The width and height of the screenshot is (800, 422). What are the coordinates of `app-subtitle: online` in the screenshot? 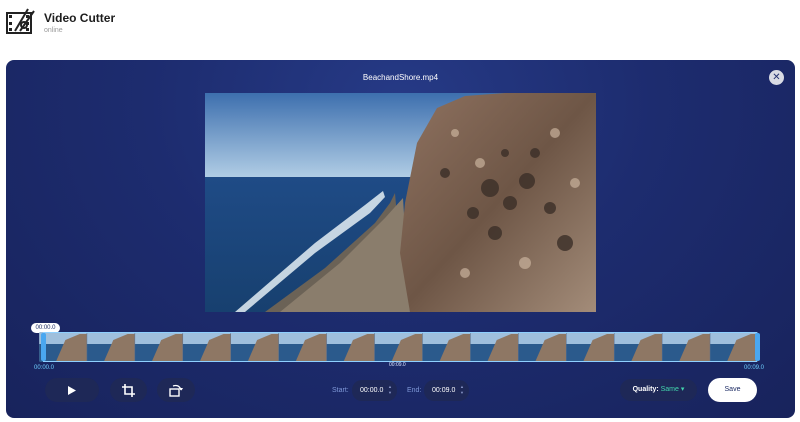 It's located at (53, 30).